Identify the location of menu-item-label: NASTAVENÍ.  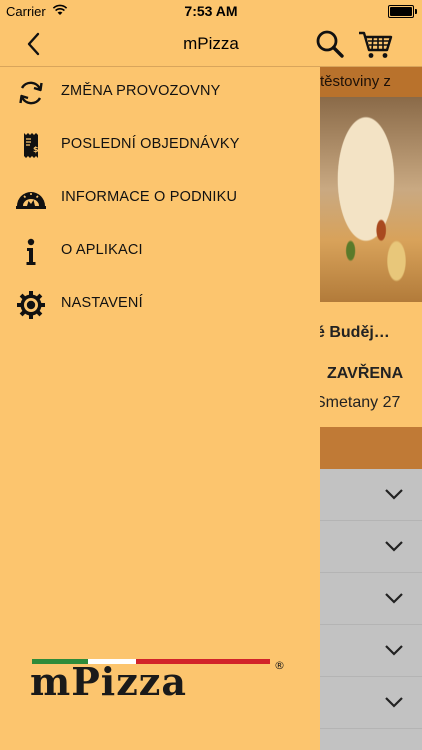
(102, 303).